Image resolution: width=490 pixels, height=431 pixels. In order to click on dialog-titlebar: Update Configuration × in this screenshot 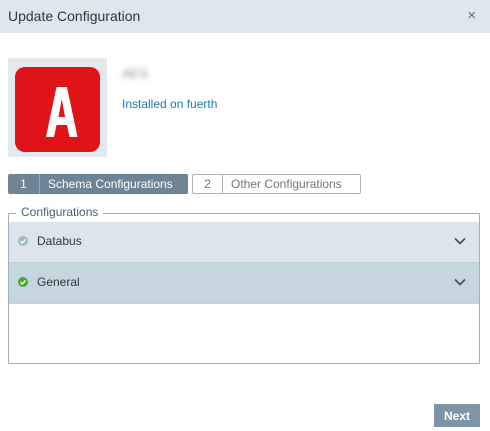, I will do `click(245, 16)`.